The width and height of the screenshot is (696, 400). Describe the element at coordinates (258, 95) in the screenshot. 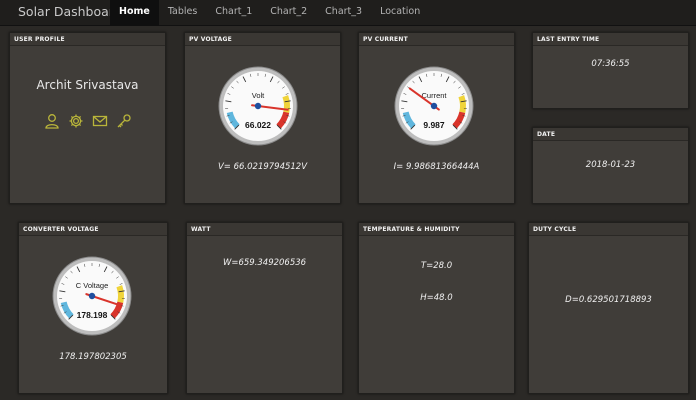

I see `gauge-label: Volt` at that location.